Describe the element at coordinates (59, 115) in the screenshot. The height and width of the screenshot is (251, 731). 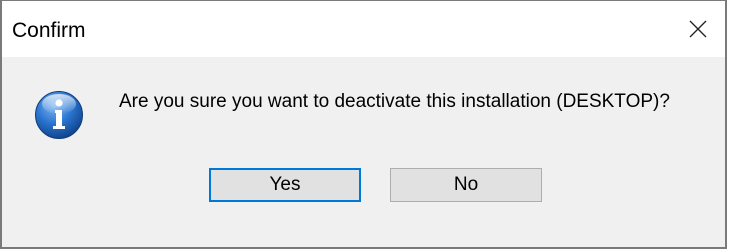
I see `info-icon` at that location.